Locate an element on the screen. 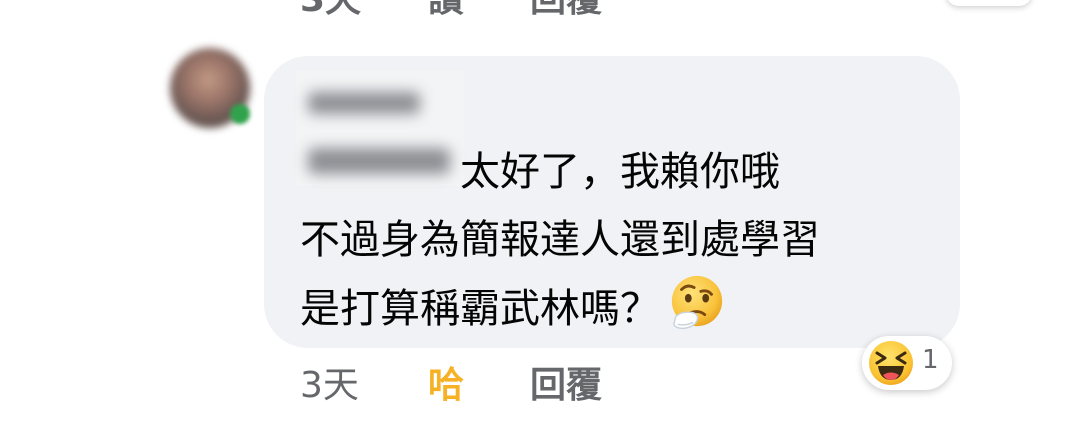 The width and height of the screenshot is (1080, 421). online-status-dot is located at coordinates (240, 114).